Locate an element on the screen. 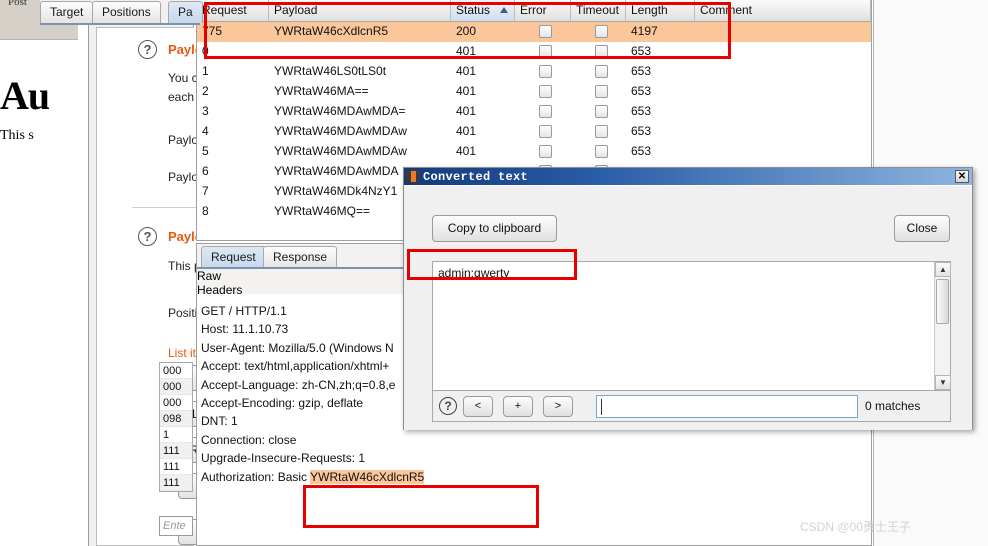 The height and width of the screenshot is (546, 988). payload-type-label: Payload type: is located at coordinates (182, 177).